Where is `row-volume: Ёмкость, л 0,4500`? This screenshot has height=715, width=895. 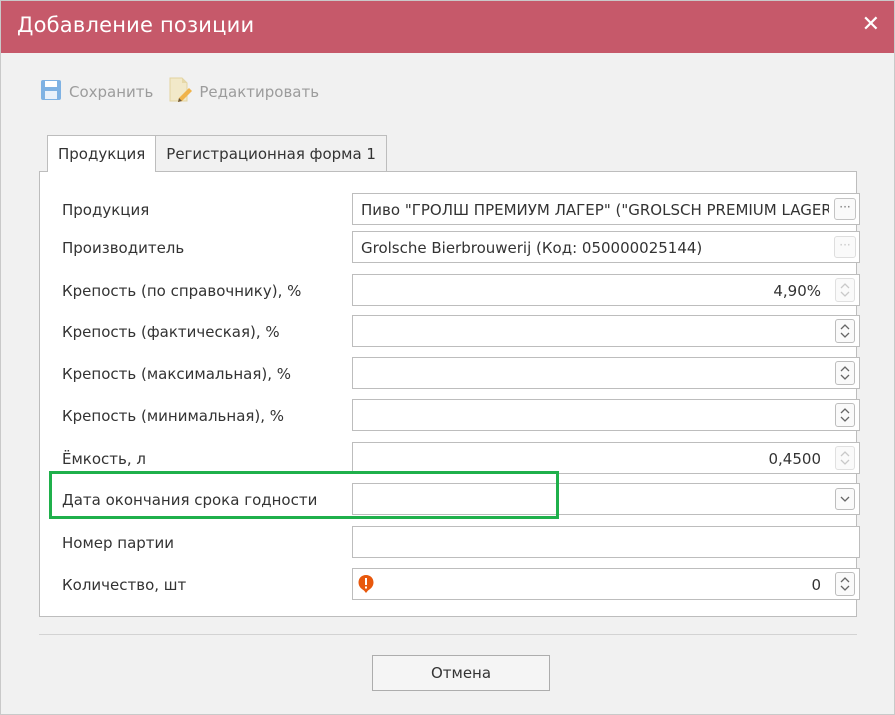 row-volume: Ёмкость, л 0,4500 is located at coordinates (450, 458).